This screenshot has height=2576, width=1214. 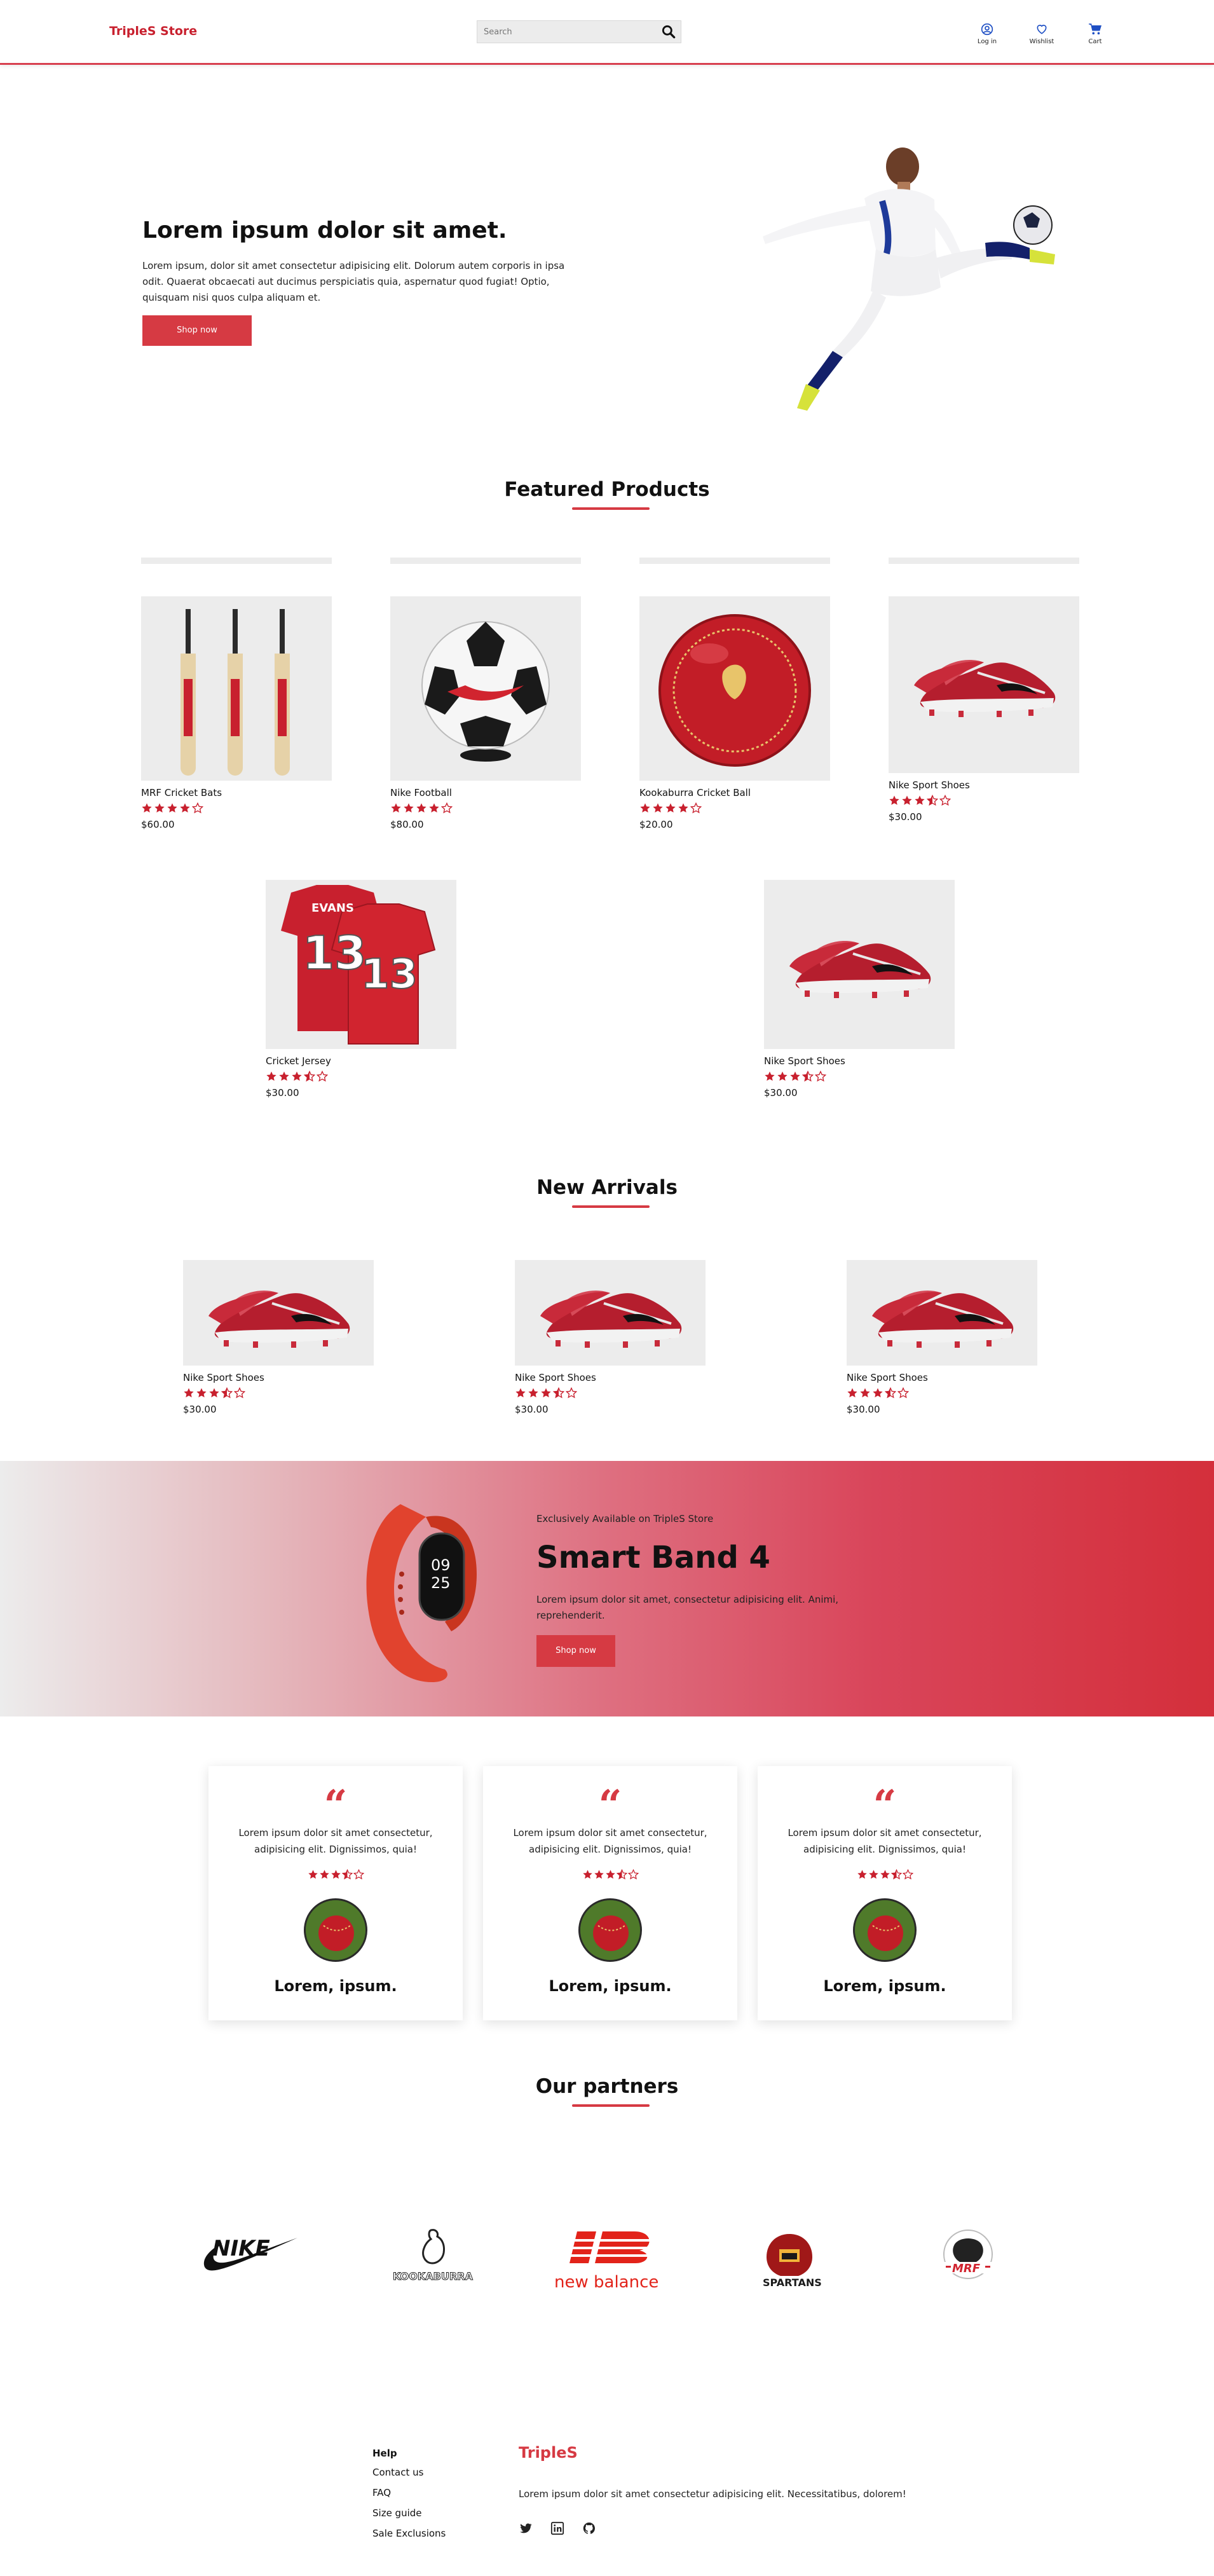 I want to click on avatar, so click(x=885, y=1930).